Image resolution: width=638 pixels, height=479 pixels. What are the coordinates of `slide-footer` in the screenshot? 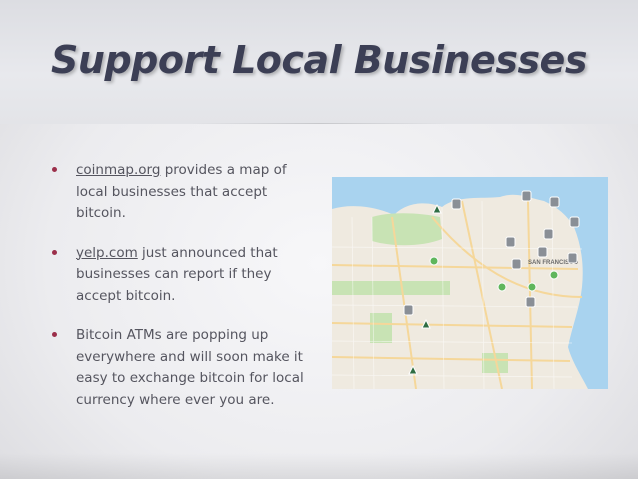 It's located at (319, 466).